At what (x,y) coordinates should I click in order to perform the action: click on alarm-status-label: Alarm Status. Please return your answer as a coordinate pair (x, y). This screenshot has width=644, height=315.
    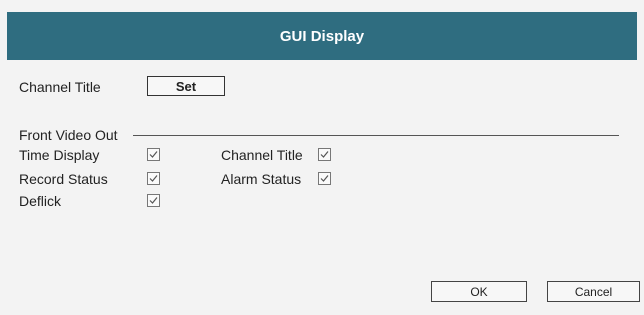
    Looking at the image, I should click on (261, 179).